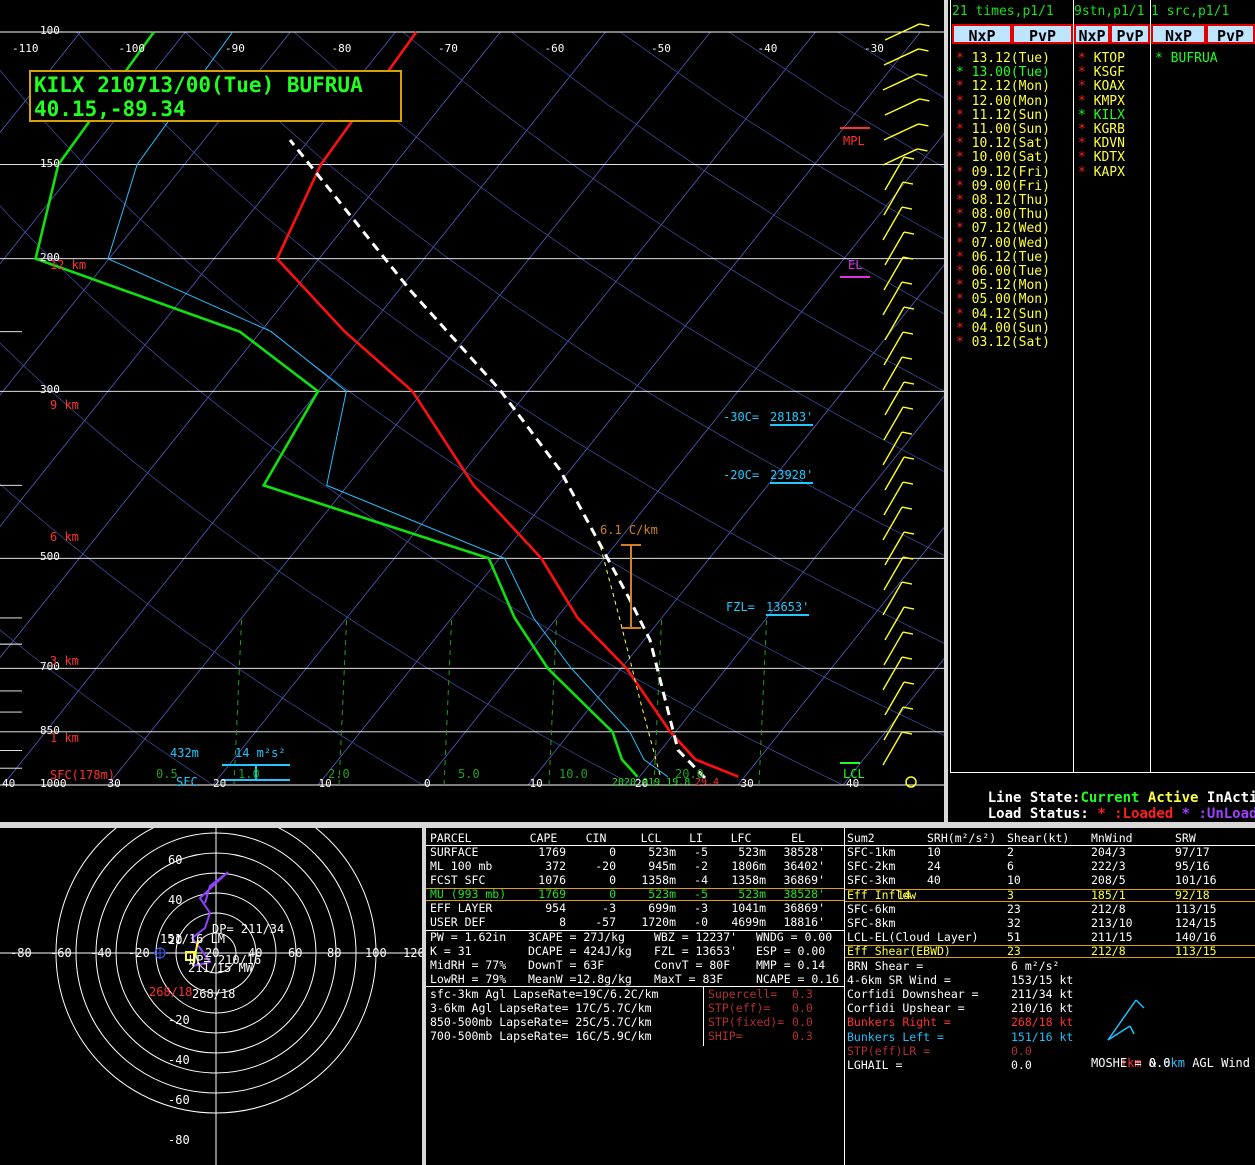 Image resolution: width=1255 pixels, height=1165 pixels. What do you see at coordinates (1112, 937) in the screenshot?
I see `kinematics-cell: 211/15` at bounding box center [1112, 937].